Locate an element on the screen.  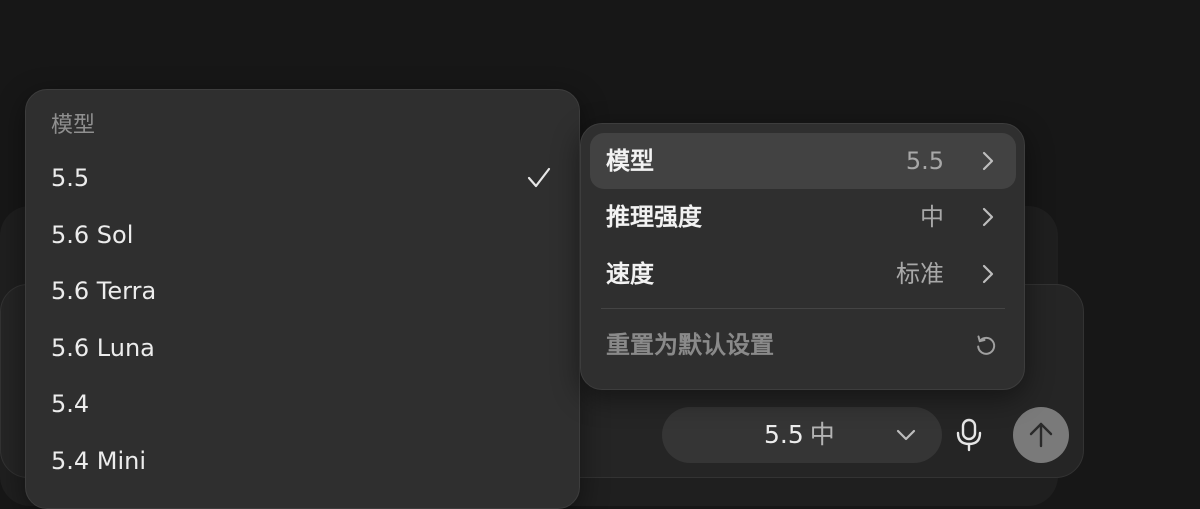
settings-row-speed: 速度 标准 is located at coordinates (803, 274).